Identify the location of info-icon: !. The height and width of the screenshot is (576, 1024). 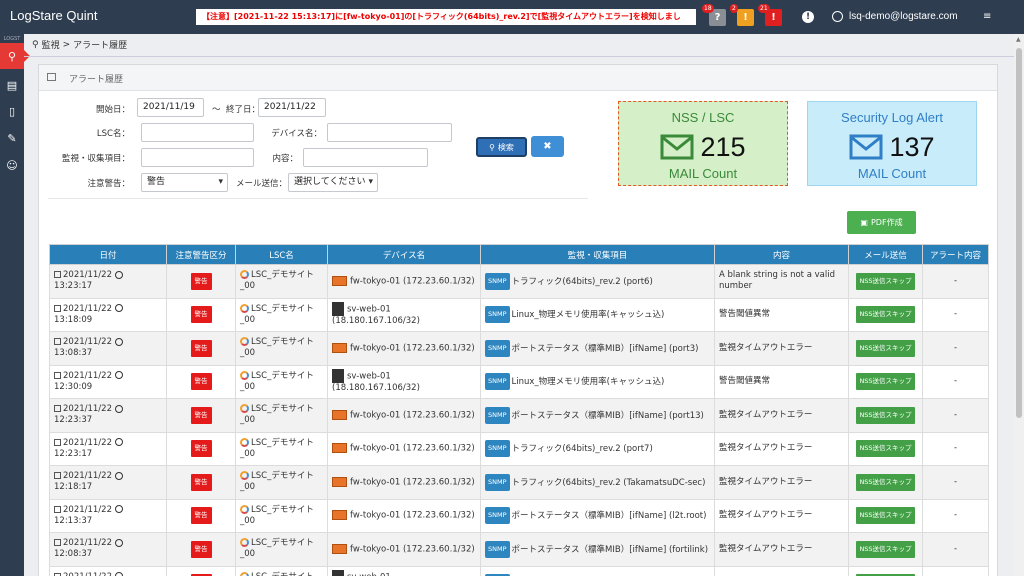
(808, 17).